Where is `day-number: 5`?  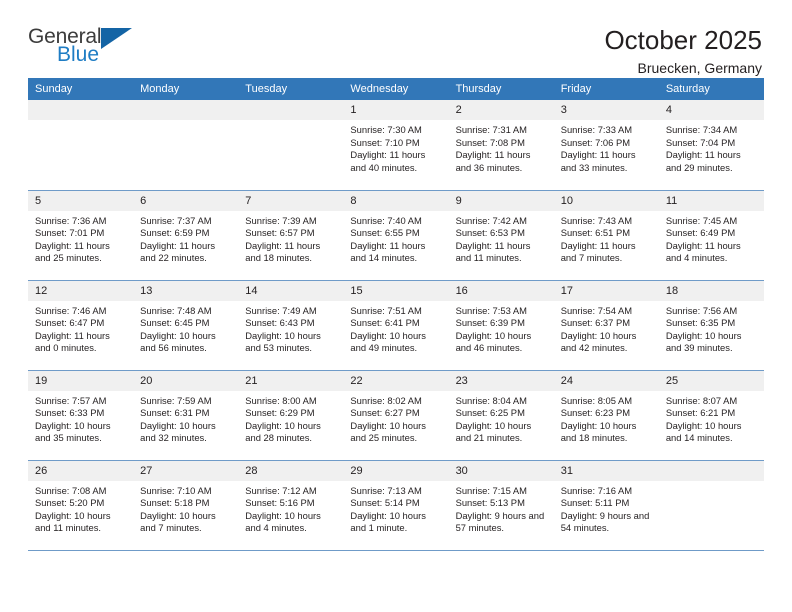 day-number: 5 is located at coordinates (81, 200).